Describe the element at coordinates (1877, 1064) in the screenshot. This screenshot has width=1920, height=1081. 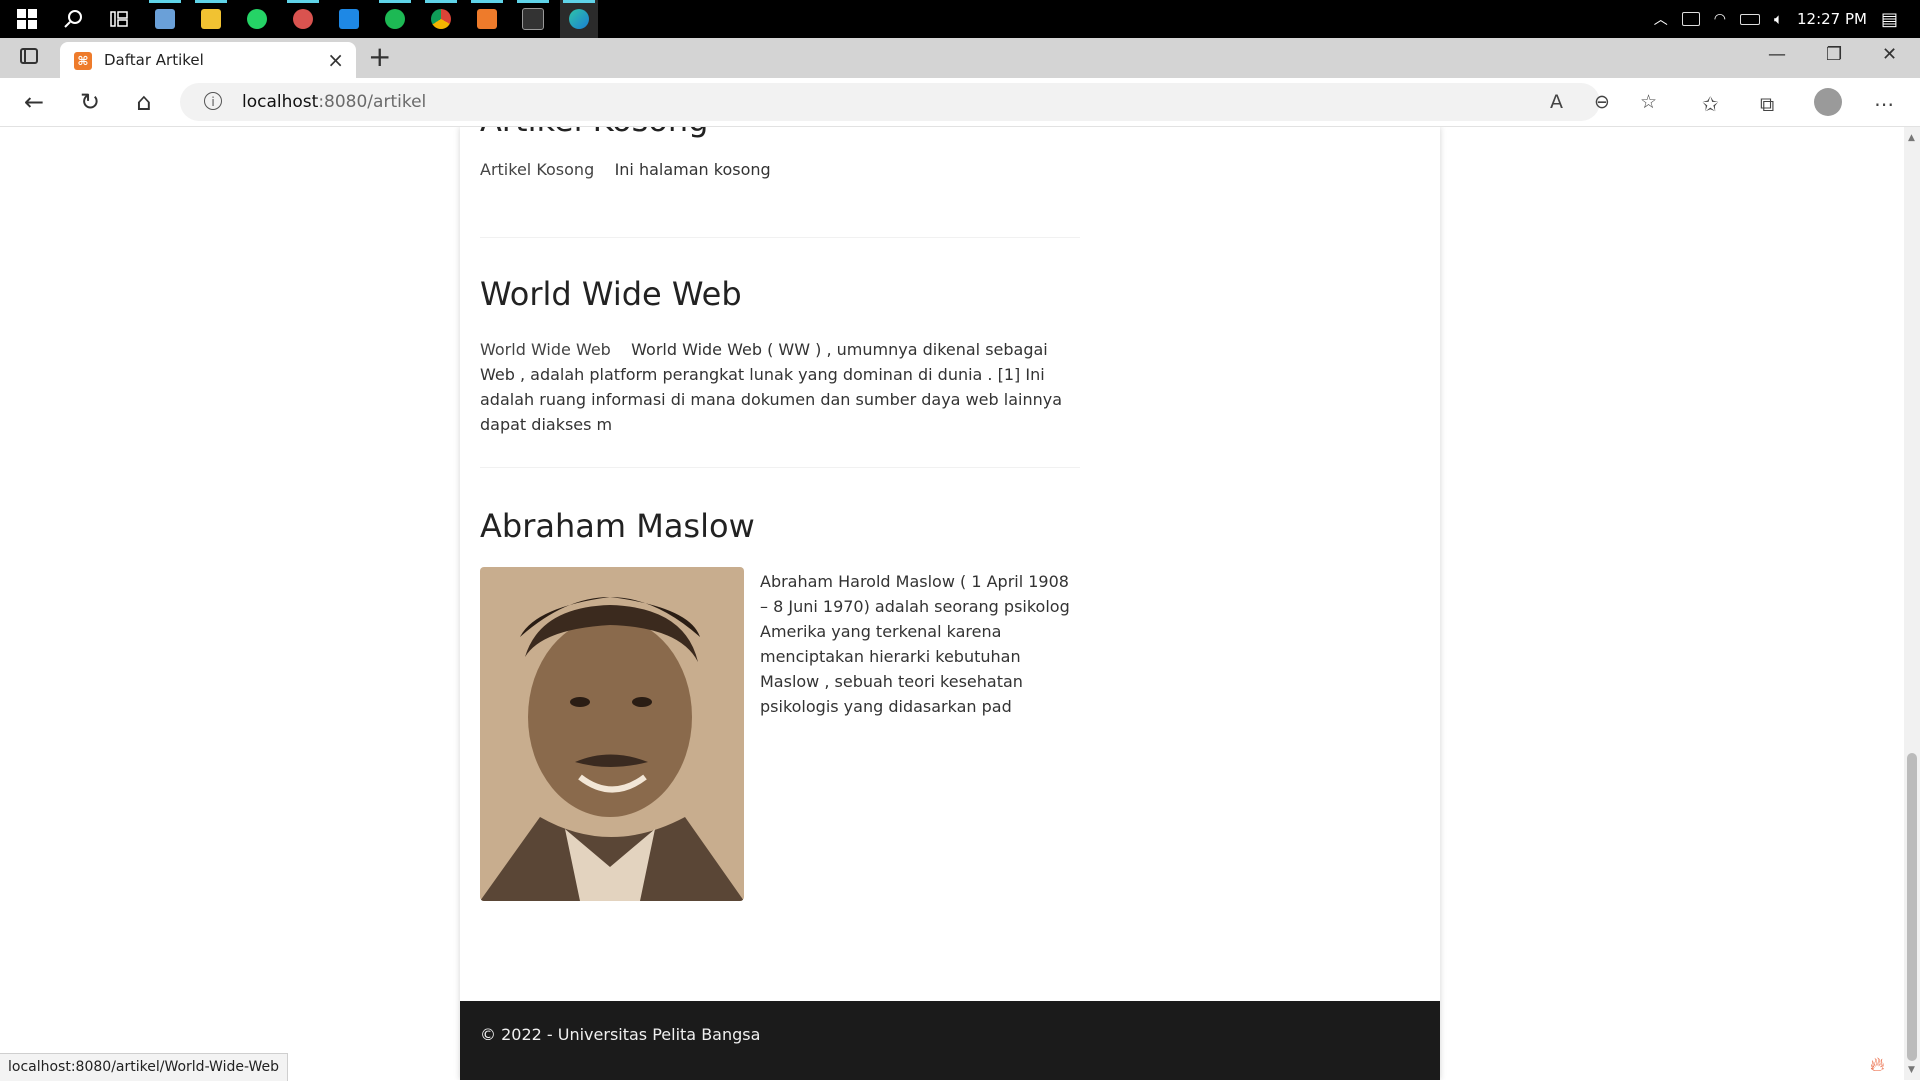
I see `flame-icon: 🔥︎` at that location.